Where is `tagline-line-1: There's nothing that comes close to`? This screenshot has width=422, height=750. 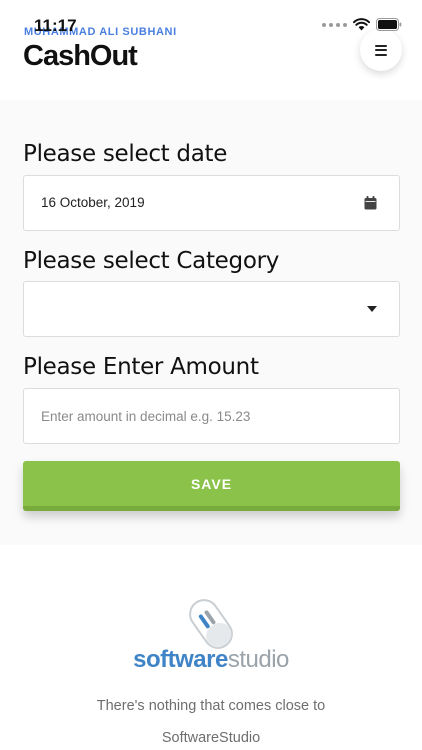
tagline-line-1: There's nothing that comes close to is located at coordinates (211, 706).